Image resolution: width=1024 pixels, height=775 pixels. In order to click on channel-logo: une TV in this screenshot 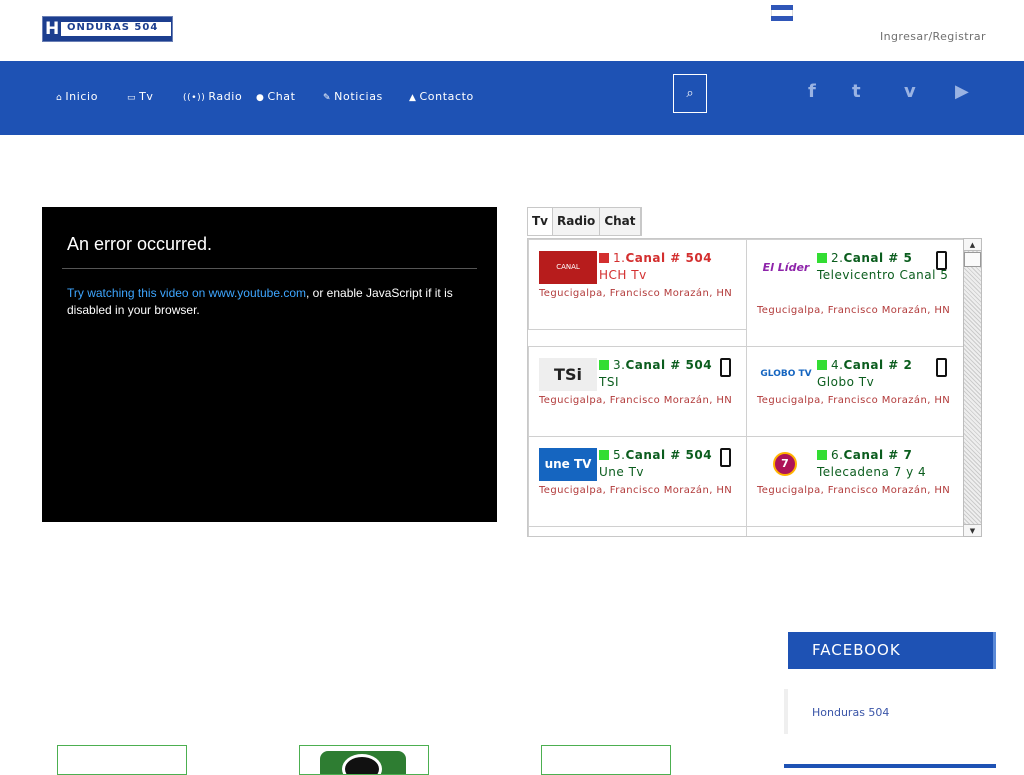, I will do `click(568, 464)`.